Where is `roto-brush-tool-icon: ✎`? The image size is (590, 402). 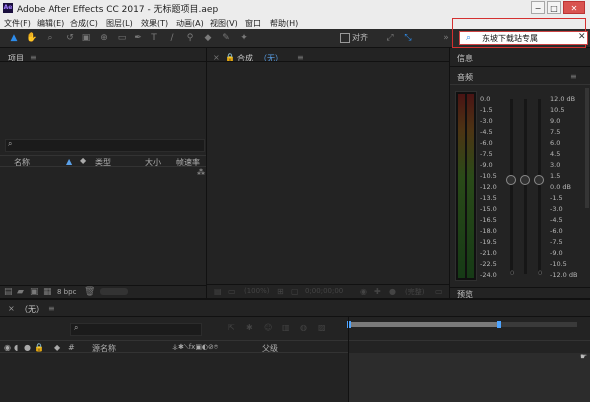
roto-brush-tool-icon: ✎ is located at coordinates (226, 38).